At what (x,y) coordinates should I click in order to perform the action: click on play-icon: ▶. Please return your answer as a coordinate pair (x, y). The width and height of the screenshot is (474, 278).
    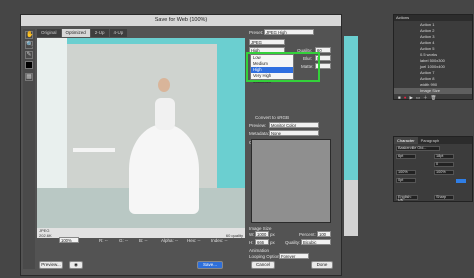
    Looking at the image, I should click on (410, 97).